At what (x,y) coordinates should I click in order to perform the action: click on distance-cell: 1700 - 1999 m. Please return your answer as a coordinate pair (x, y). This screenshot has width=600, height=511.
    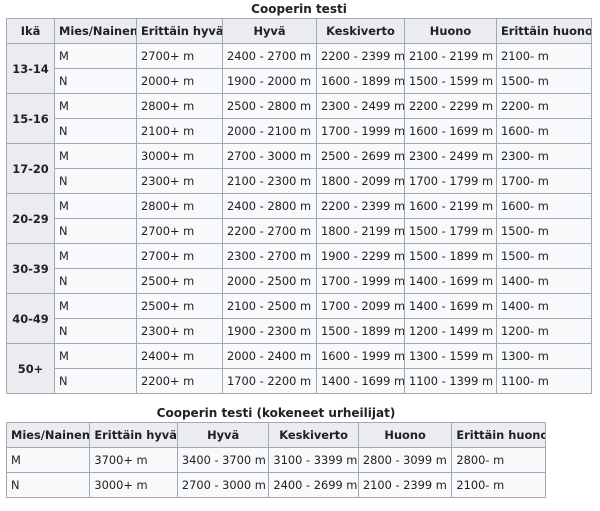
    Looking at the image, I should click on (360, 281).